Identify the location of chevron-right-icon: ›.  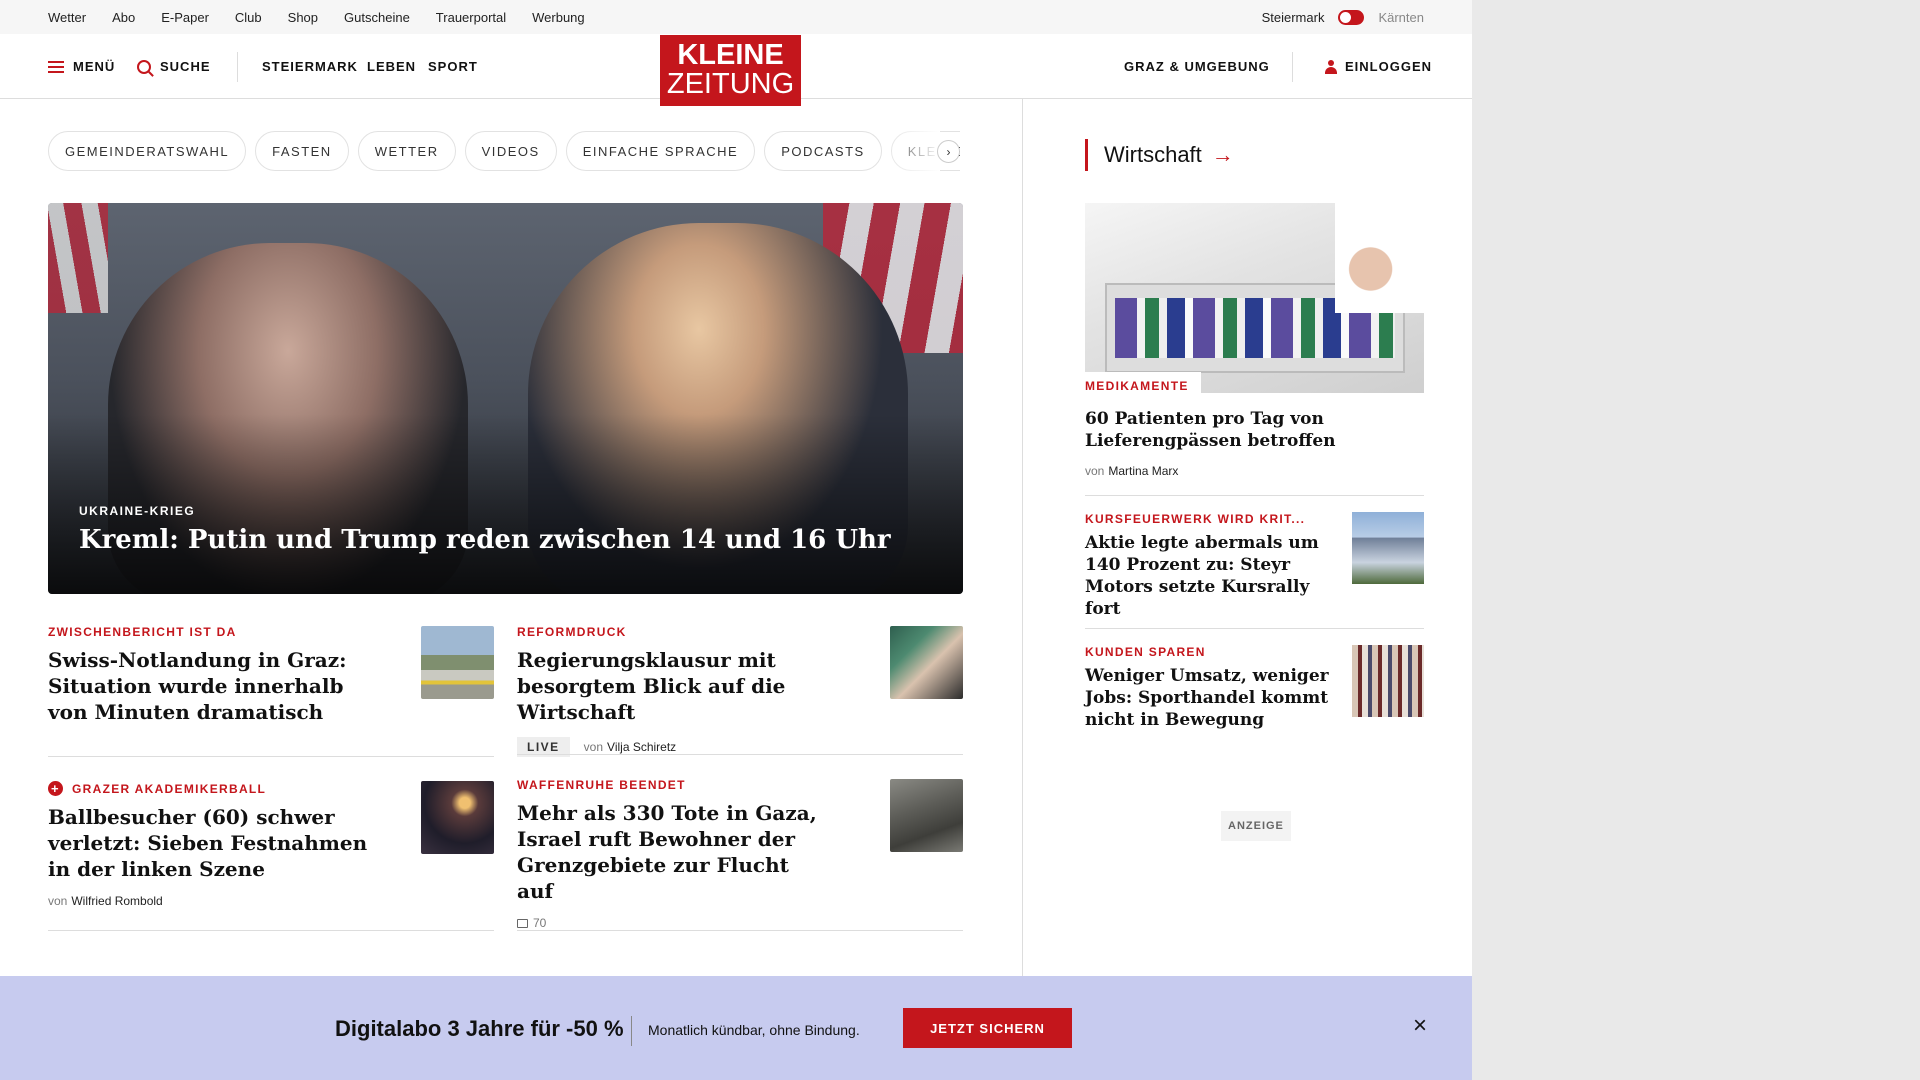
(948, 151).